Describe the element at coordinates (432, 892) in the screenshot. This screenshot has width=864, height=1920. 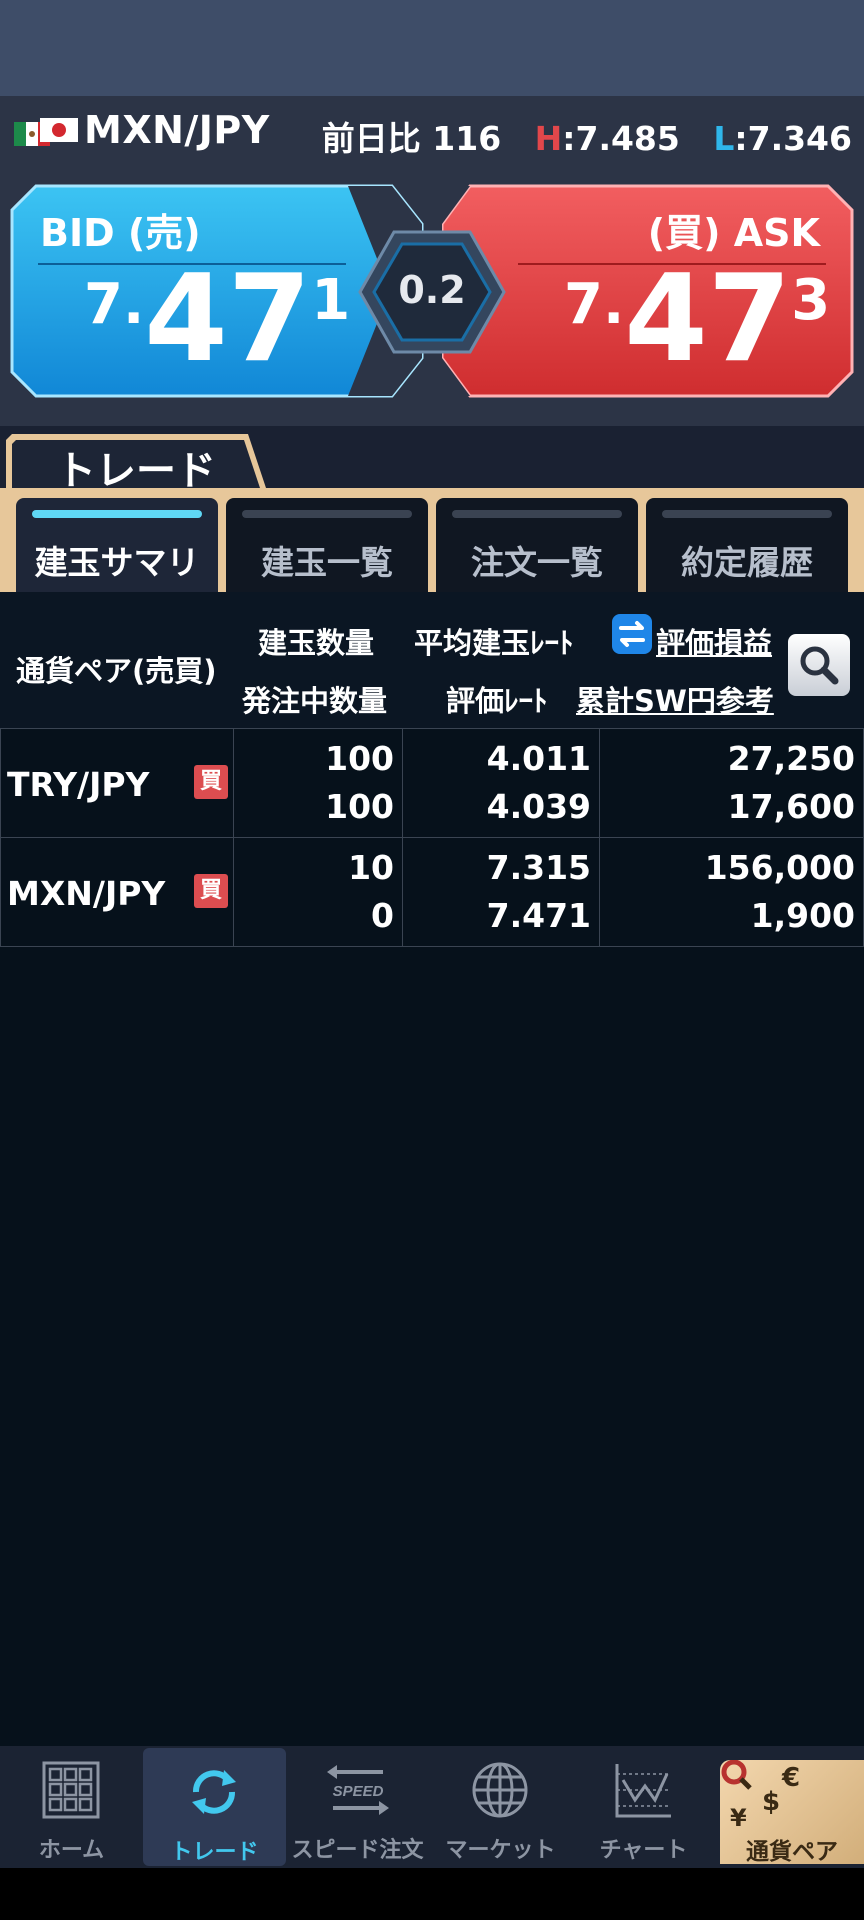
I see `table-row: MXN/JPY 買 10 0 7.315 7.471 156,000 1,900` at that location.